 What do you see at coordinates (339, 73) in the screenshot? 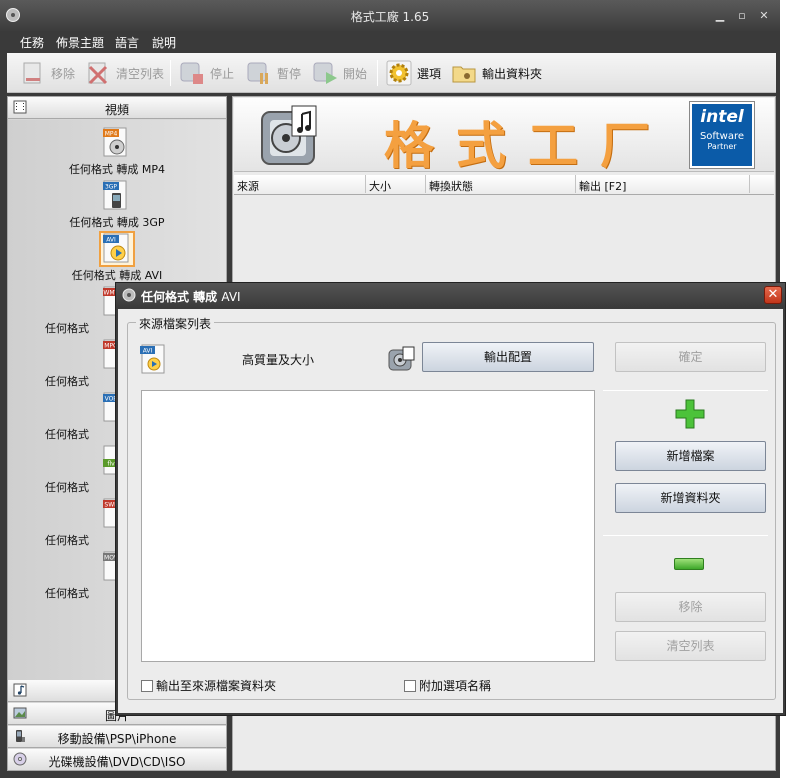
I see `start-toolbar-button: 開始` at bounding box center [339, 73].